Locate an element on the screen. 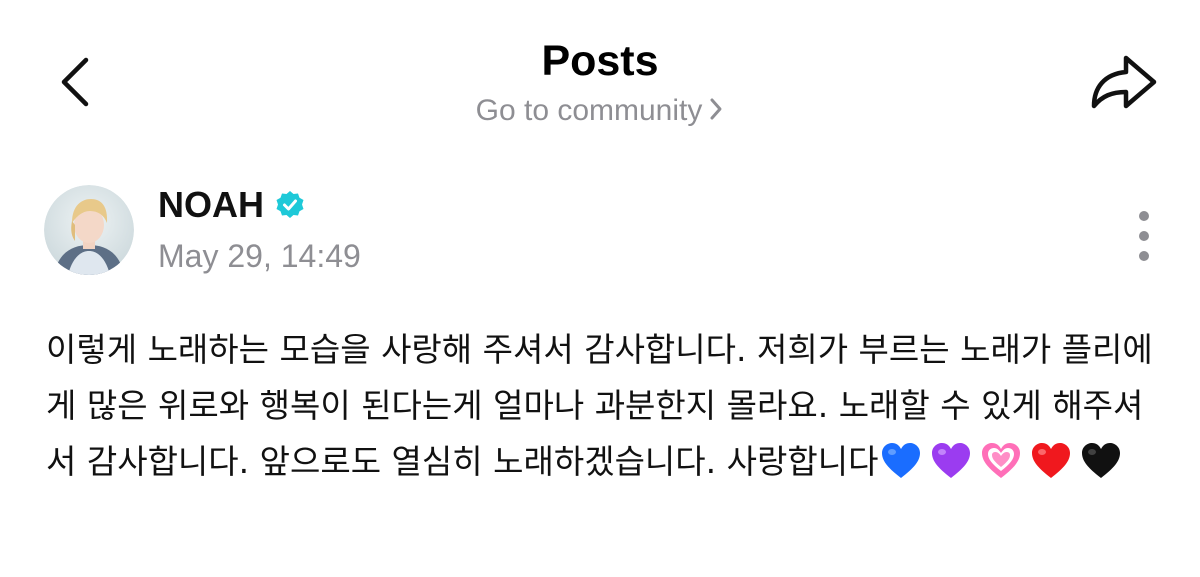 This screenshot has height=577, width=1200. chevron-right-icon is located at coordinates (716, 113).